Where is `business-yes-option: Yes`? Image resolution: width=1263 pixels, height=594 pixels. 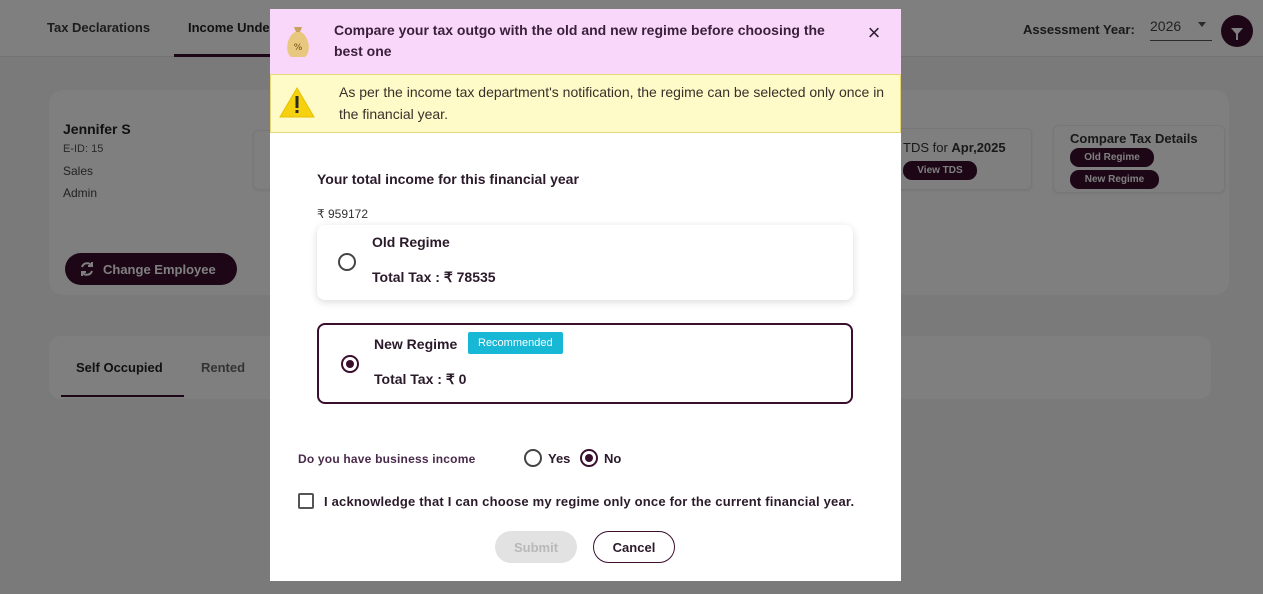 business-yes-option: Yes is located at coordinates (547, 458).